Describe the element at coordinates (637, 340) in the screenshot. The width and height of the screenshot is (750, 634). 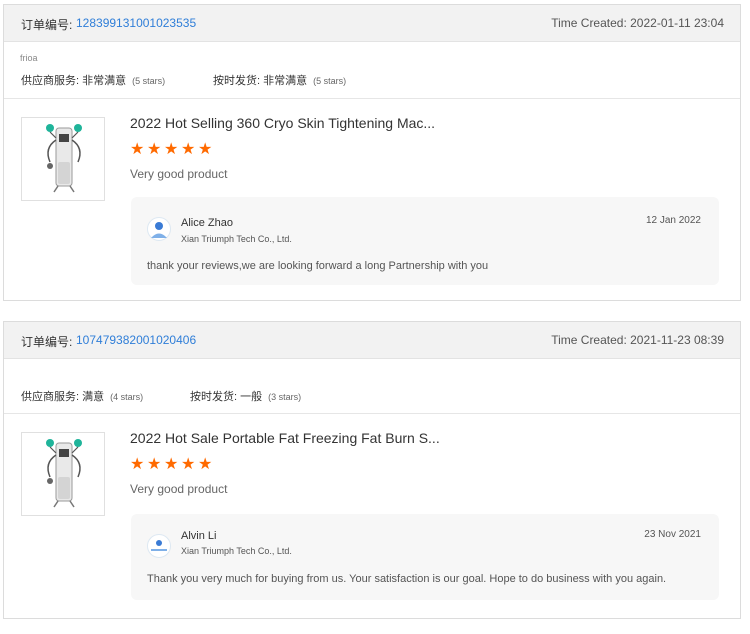
I see `time-created: Time Created: 2021-11-23 08:39` at that location.